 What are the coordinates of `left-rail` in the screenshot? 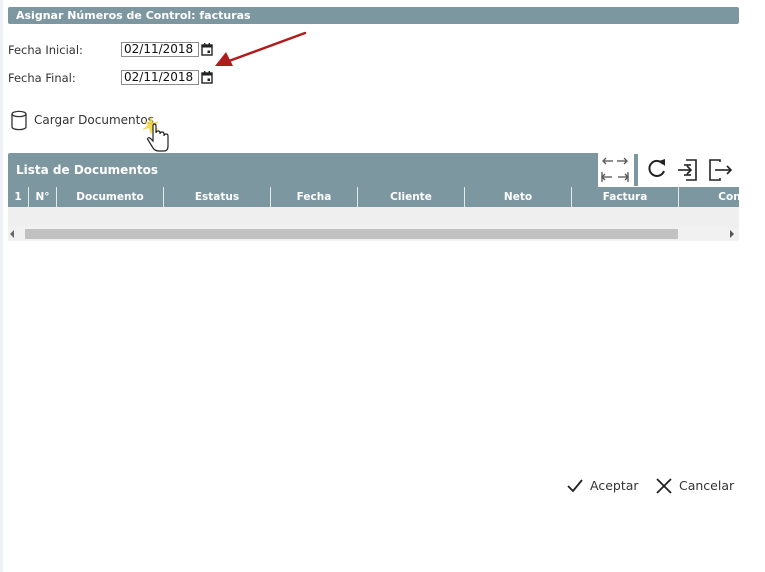 It's located at (1, 286).